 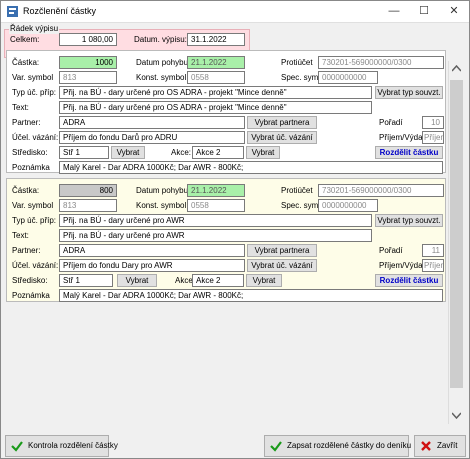 I want to click on split1-partner-label: Partner:, so click(x=26, y=122).